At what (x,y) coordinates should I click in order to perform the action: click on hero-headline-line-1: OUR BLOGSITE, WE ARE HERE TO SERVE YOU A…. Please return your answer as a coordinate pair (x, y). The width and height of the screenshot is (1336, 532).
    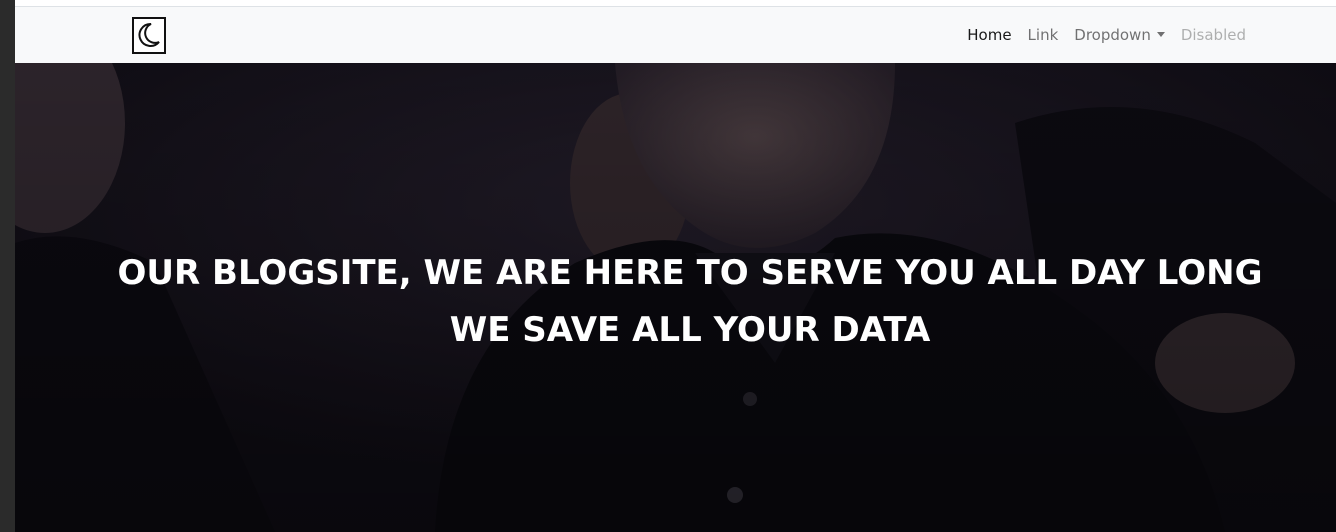
    Looking at the image, I should click on (690, 273).